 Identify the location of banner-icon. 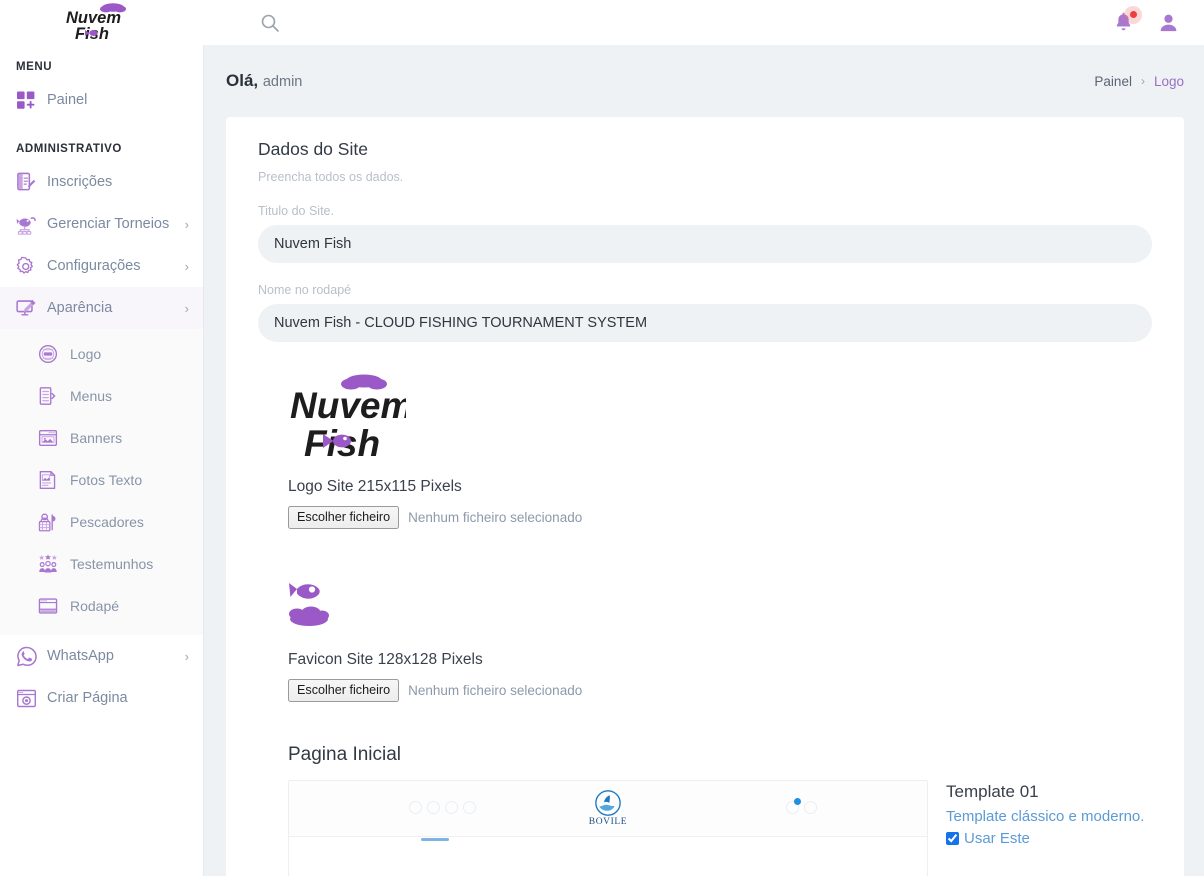
(51, 438).